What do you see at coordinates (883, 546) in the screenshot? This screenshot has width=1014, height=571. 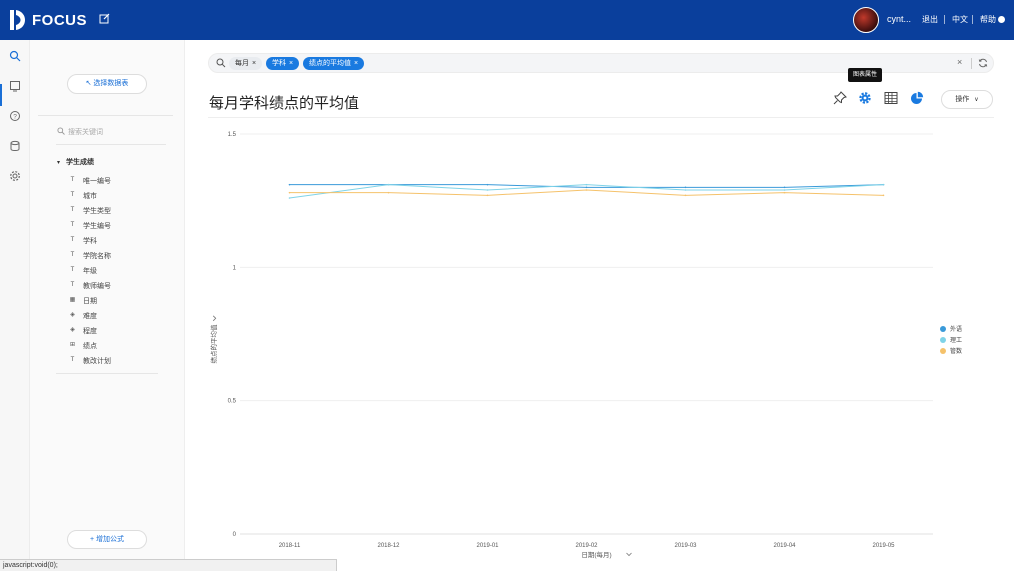 I see `x-tick-label: 2019-05` at bounding box center [883, 546].